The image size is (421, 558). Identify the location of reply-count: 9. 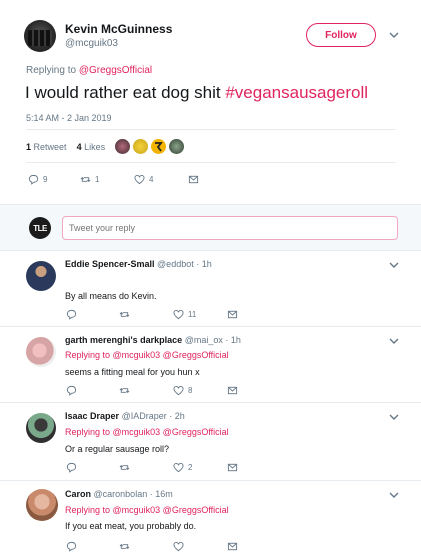
(45, 179).